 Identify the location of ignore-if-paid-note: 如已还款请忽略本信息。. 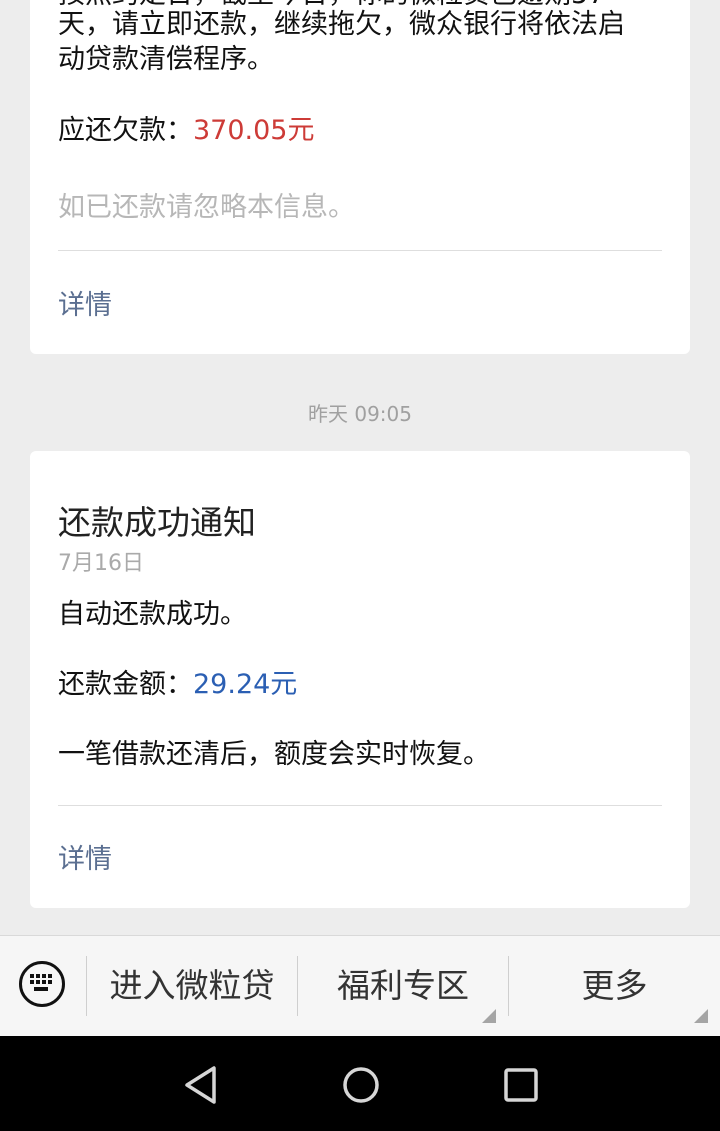
(206, 207).